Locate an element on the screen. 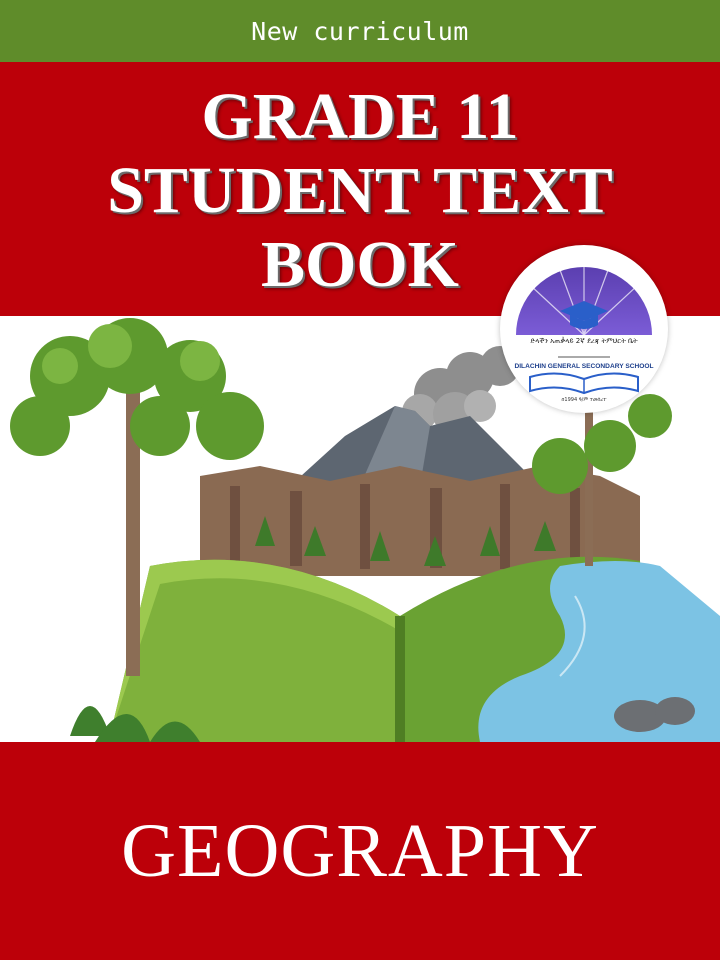 The height and width of the screenshot is (960, 720). title-line-2: STUDENT TEXT is located at coordinates (360, 190).